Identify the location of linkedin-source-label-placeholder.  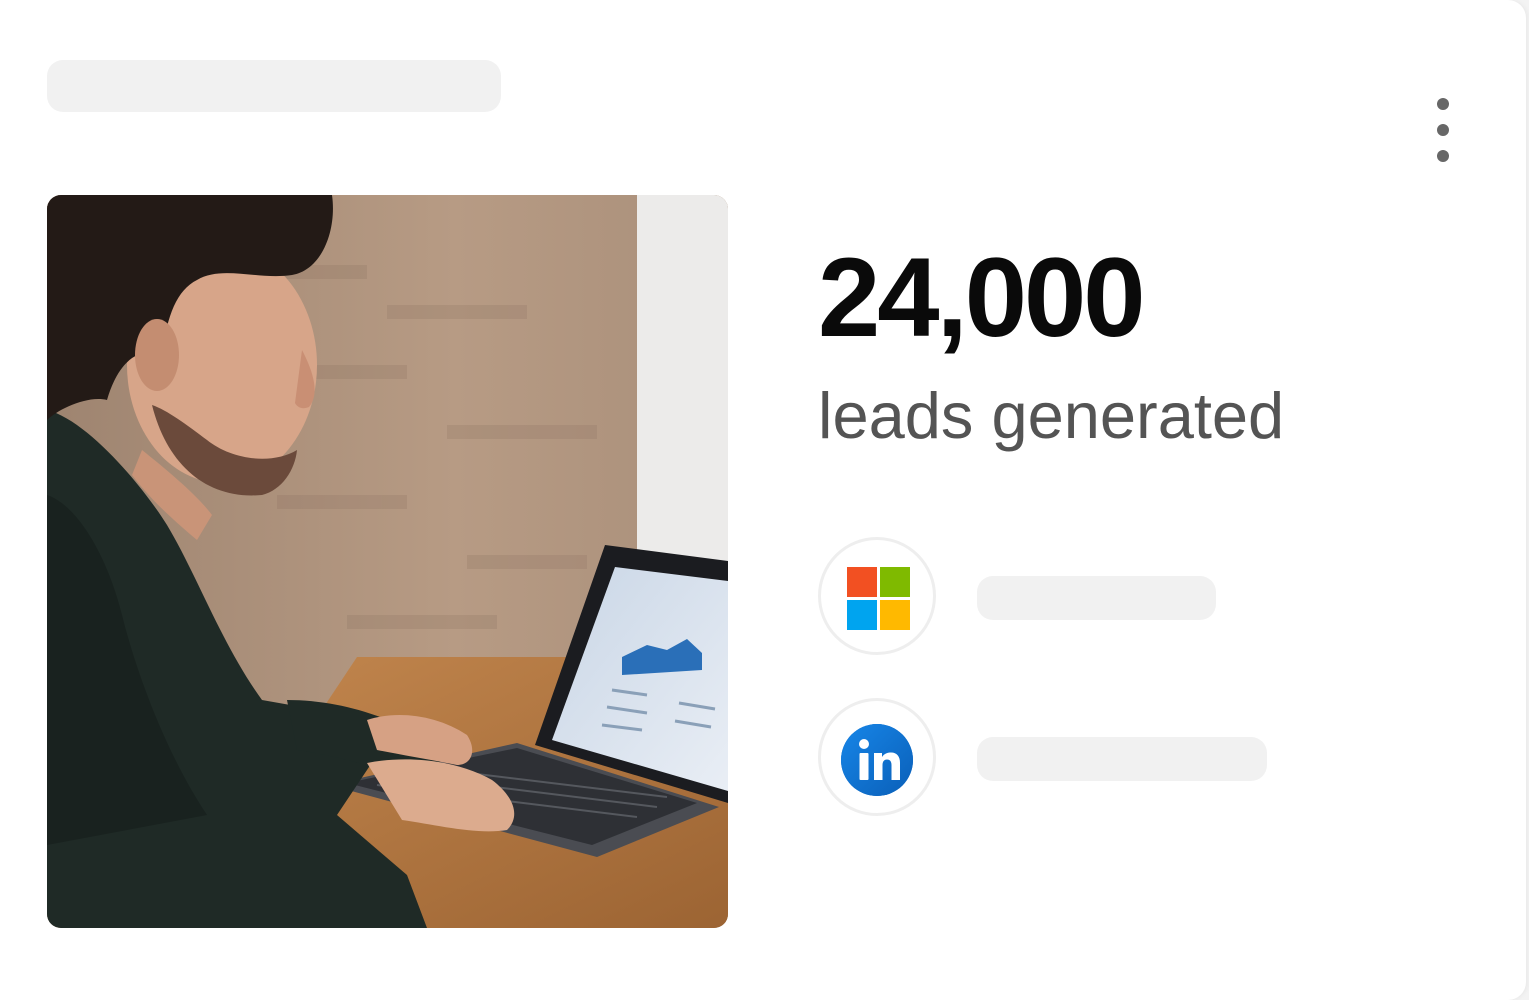
(1122, 759).